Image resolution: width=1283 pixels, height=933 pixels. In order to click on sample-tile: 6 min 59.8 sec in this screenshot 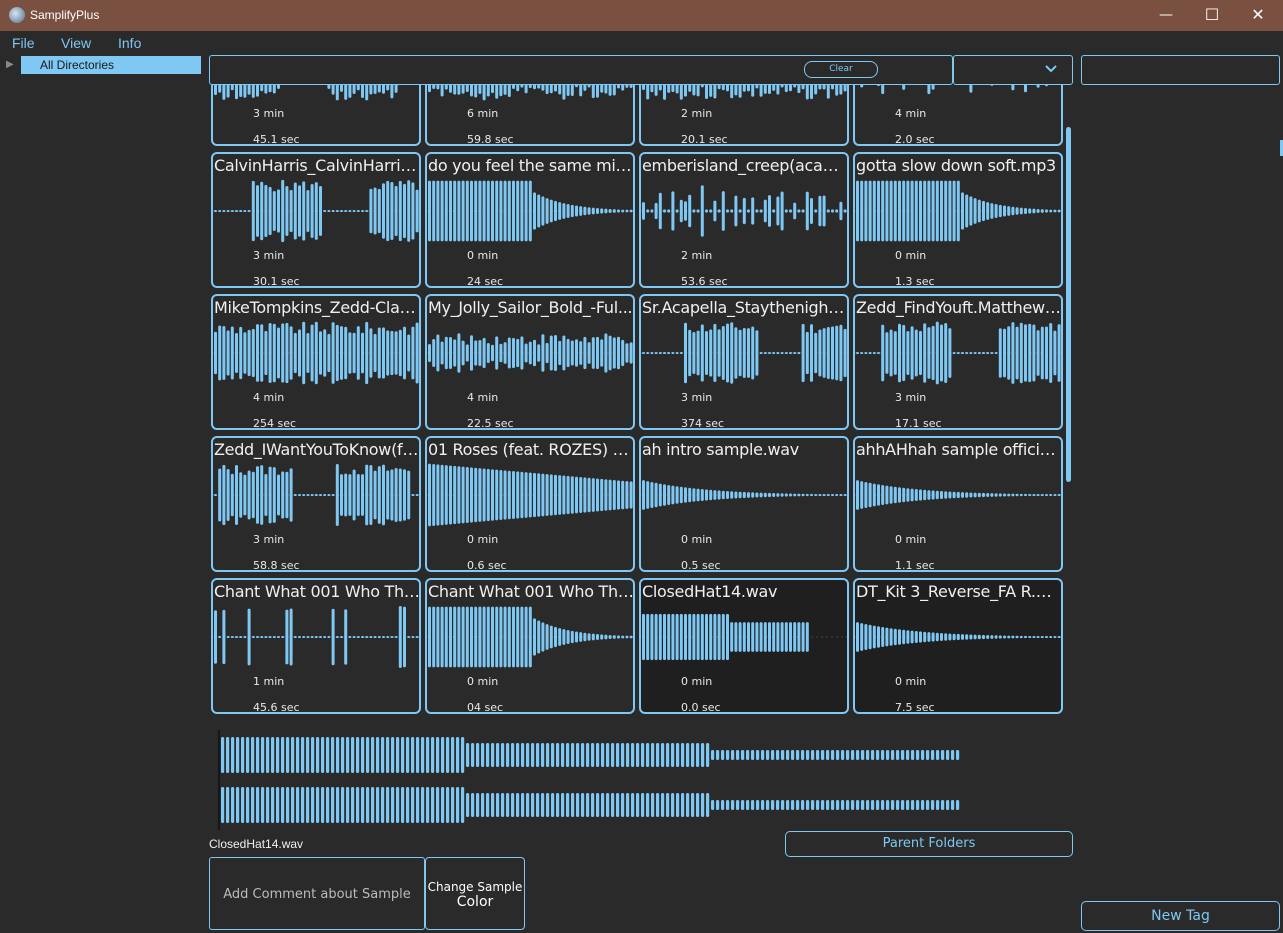, I will do `click(530, 115)`.